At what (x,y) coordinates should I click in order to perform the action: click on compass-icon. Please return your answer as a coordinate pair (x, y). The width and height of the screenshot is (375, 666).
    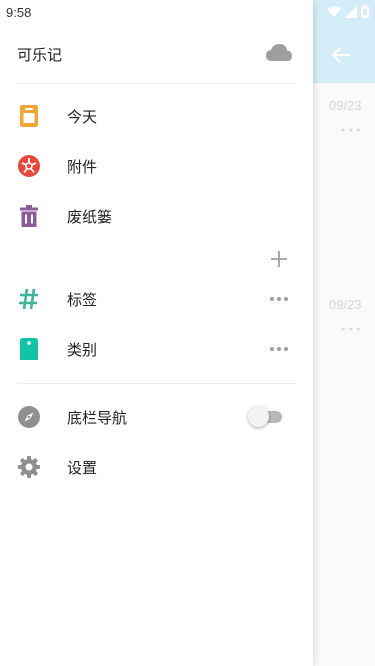
    Looking at the image, I should click on (29, 417).